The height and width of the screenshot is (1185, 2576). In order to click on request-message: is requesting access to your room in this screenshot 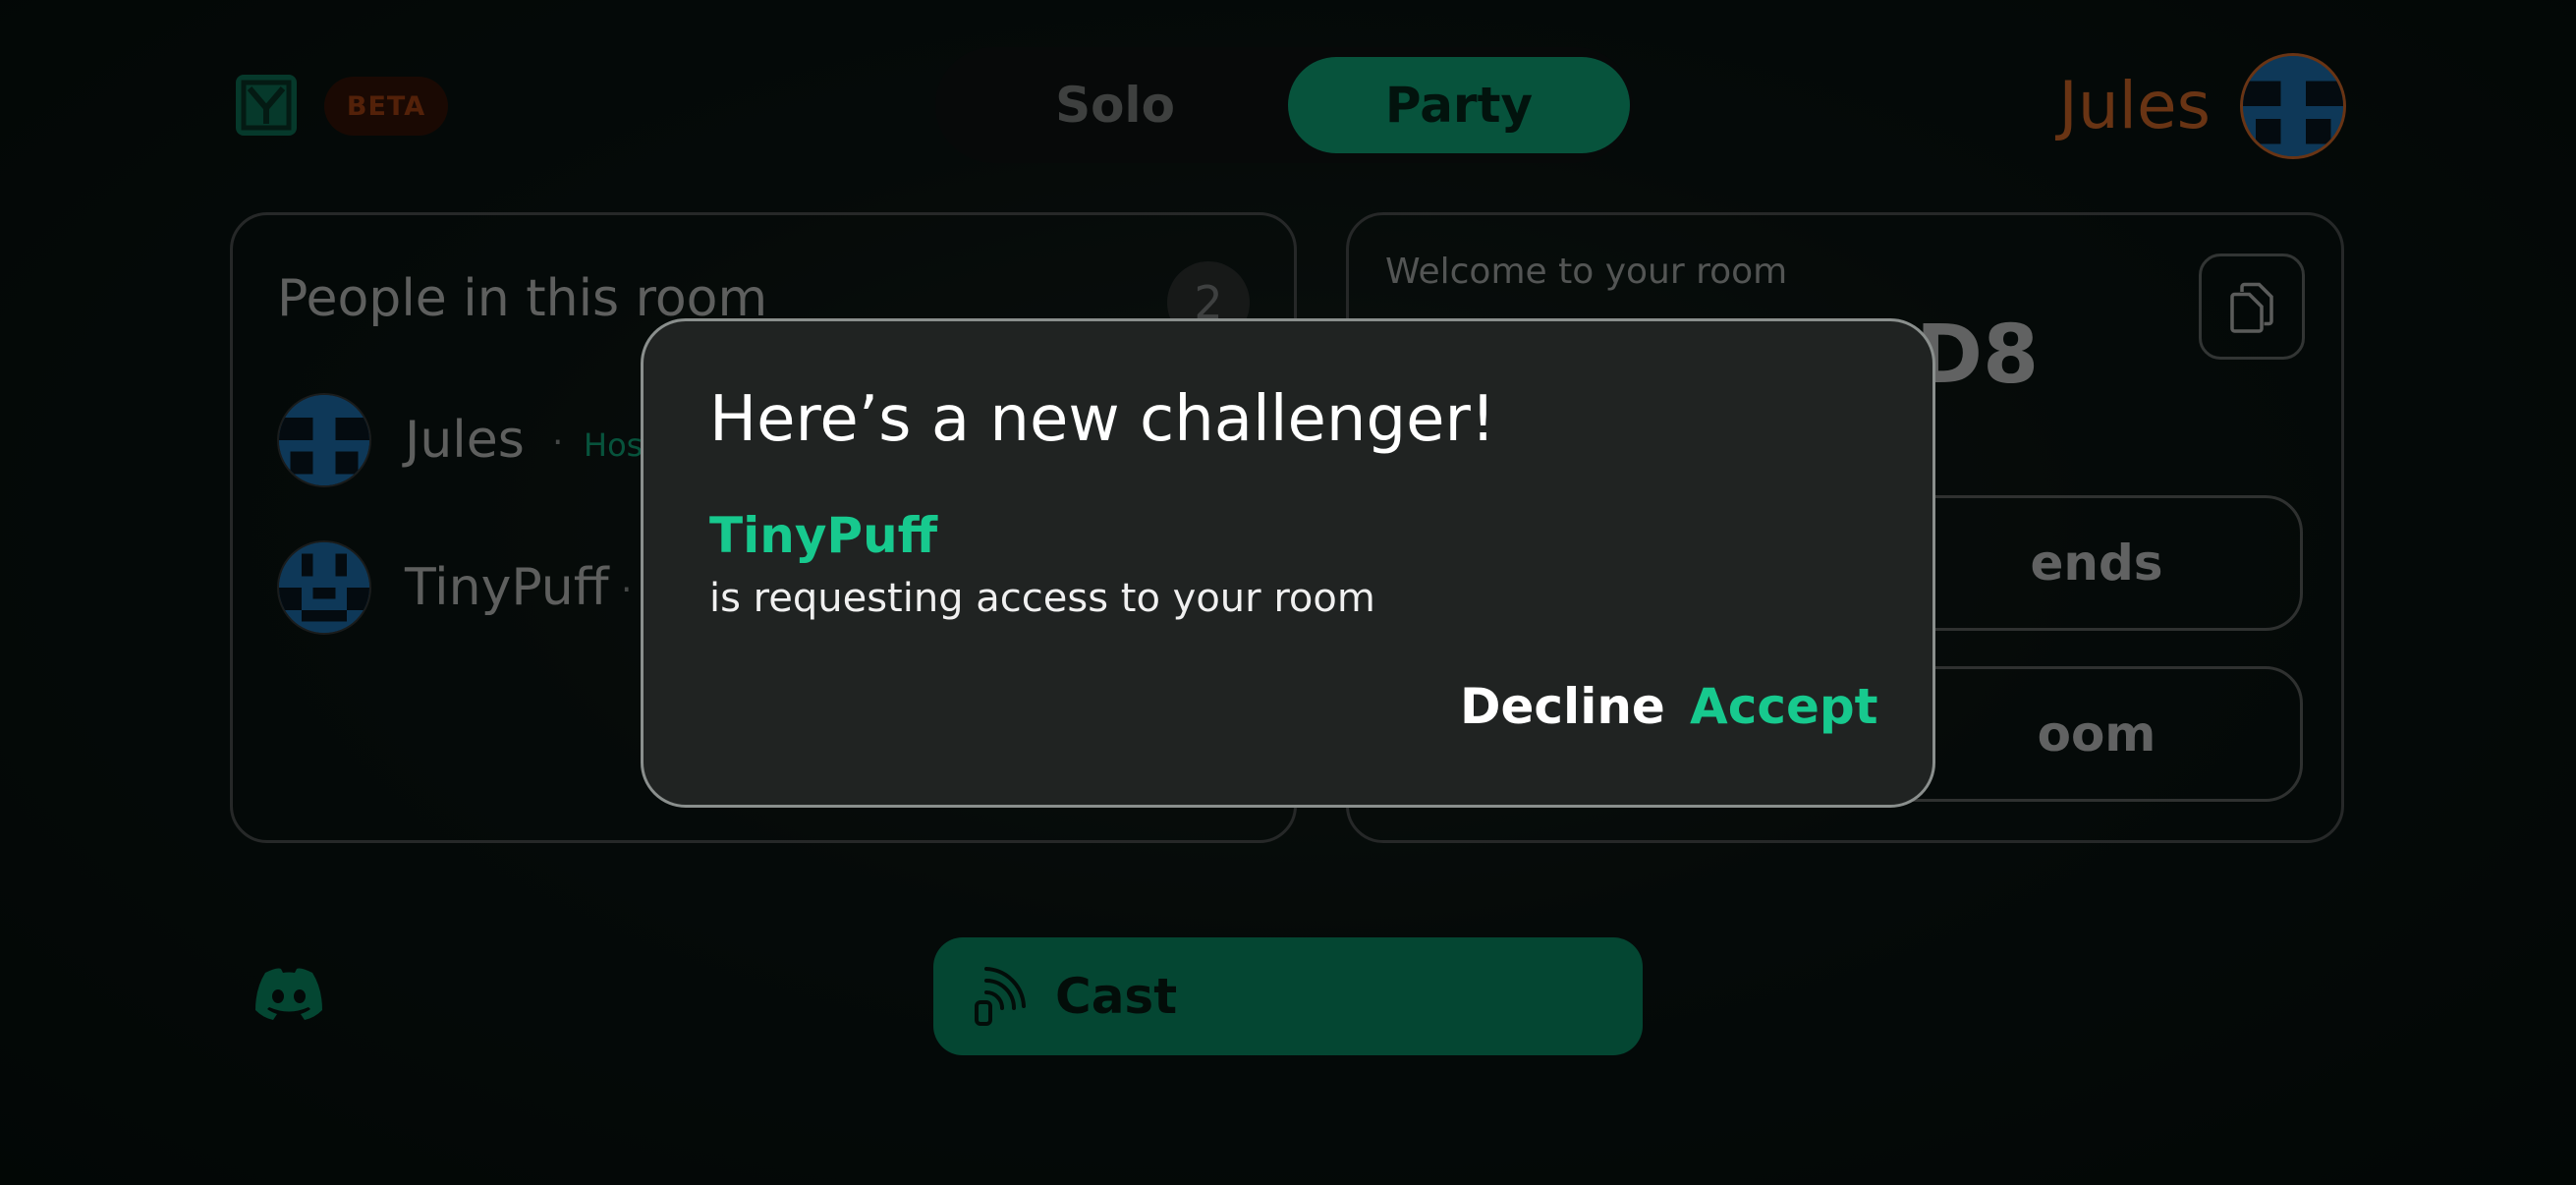, I will do `click(1042, 598)`.